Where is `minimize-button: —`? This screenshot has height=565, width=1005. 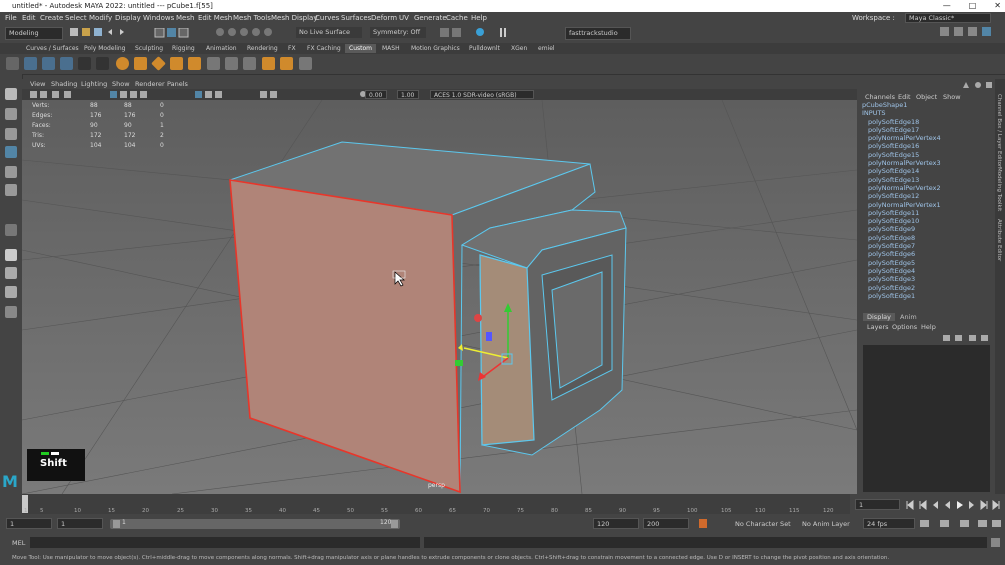 minimize-button: — is located at coordinates (947, 5).